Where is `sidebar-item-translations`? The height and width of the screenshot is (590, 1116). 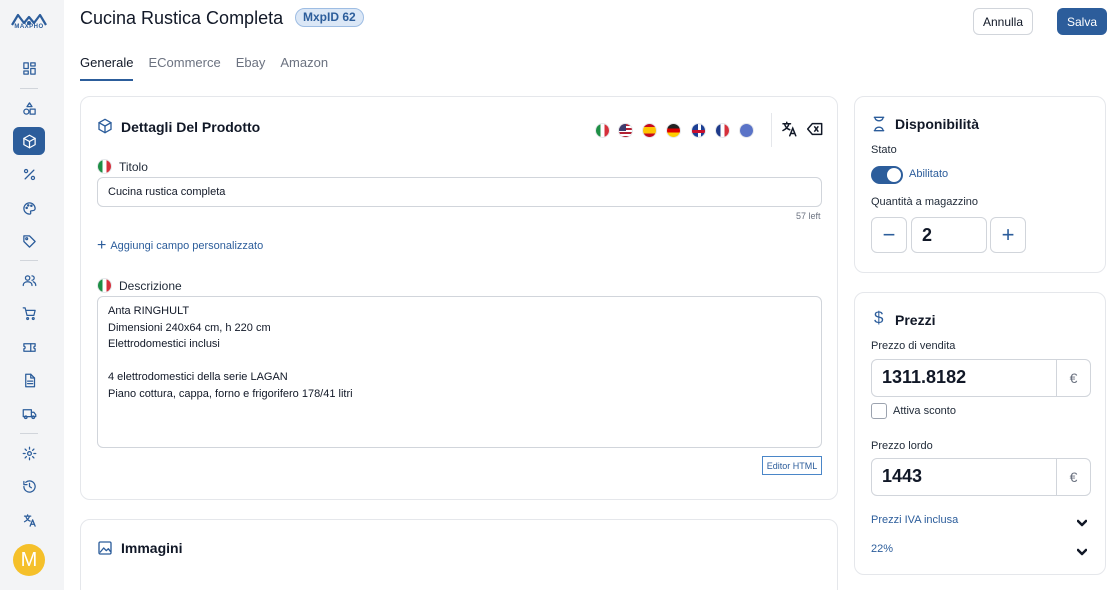
sidebar-item-translations is located at coordinates (29, 520).